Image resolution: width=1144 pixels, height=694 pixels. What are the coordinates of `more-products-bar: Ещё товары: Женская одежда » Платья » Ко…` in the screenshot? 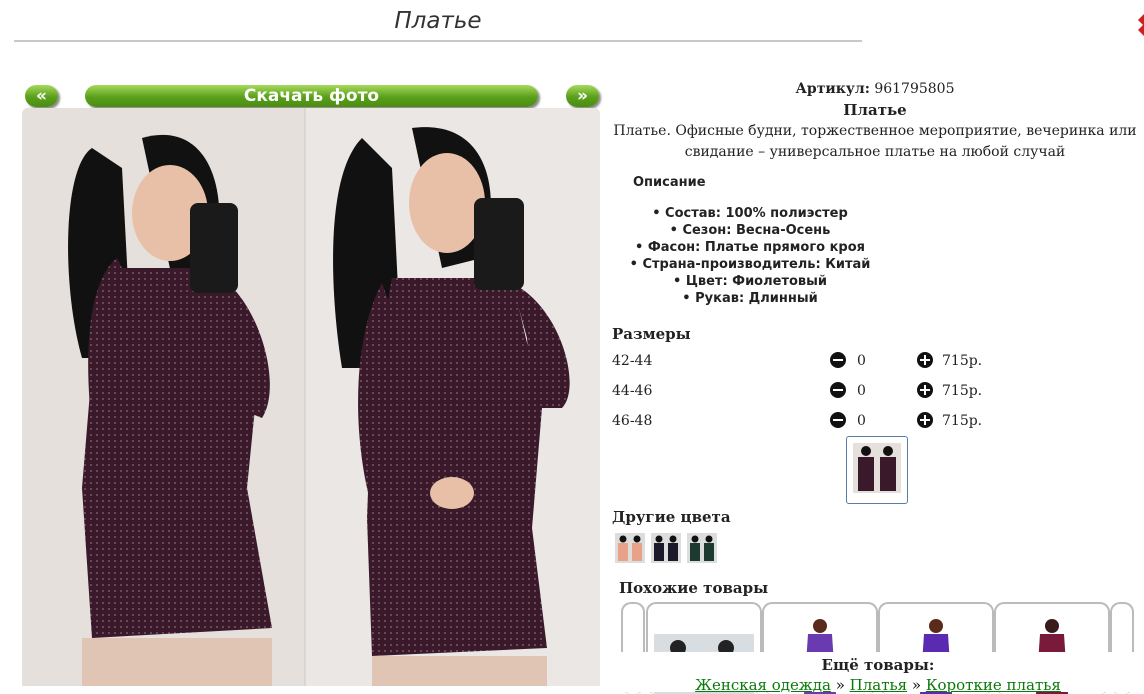 It's located at (878, 673).